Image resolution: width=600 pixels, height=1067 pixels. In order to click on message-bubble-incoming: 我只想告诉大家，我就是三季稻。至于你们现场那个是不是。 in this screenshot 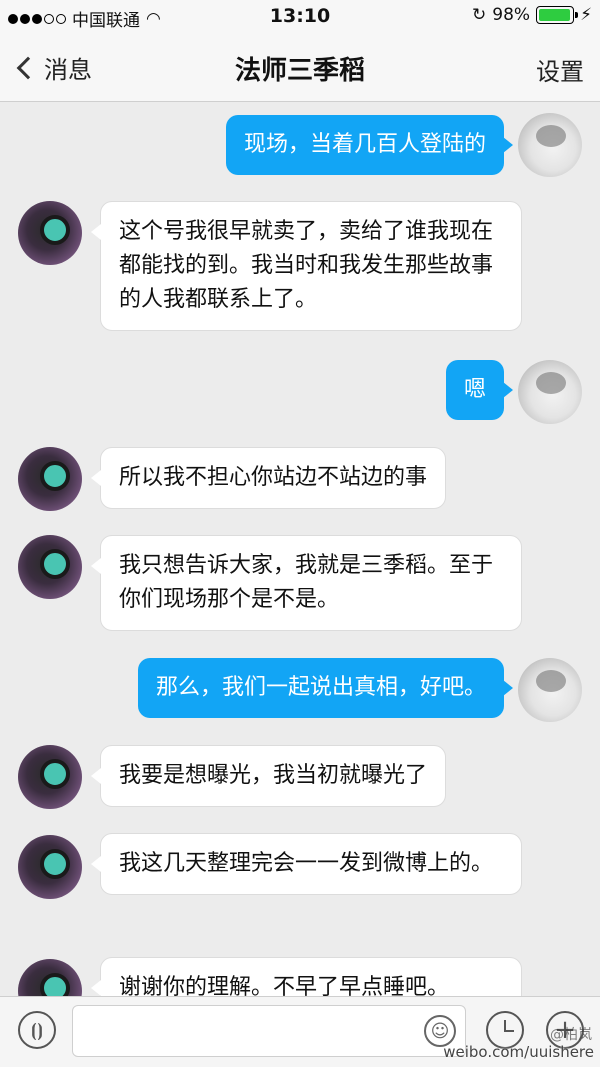, I will do `click(306, 583)`.